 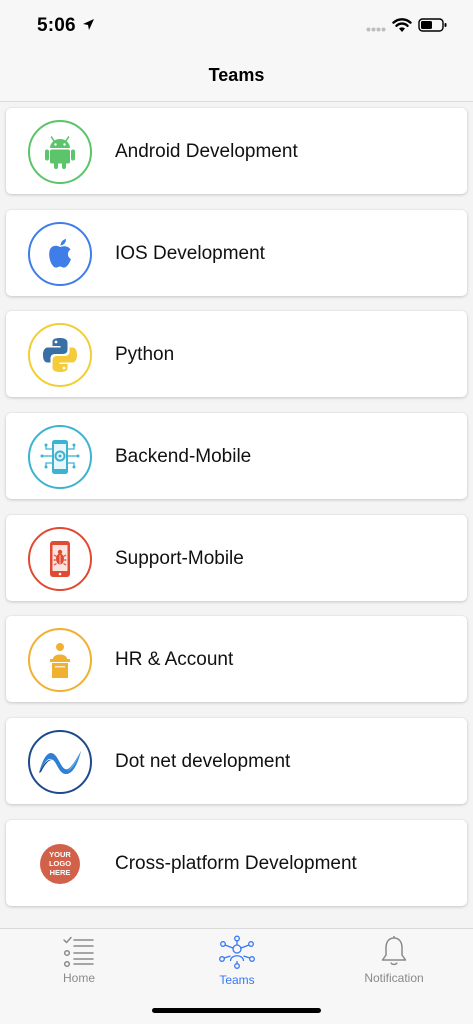 I want to click on page-title: Teams, so click(x=236, y=75).